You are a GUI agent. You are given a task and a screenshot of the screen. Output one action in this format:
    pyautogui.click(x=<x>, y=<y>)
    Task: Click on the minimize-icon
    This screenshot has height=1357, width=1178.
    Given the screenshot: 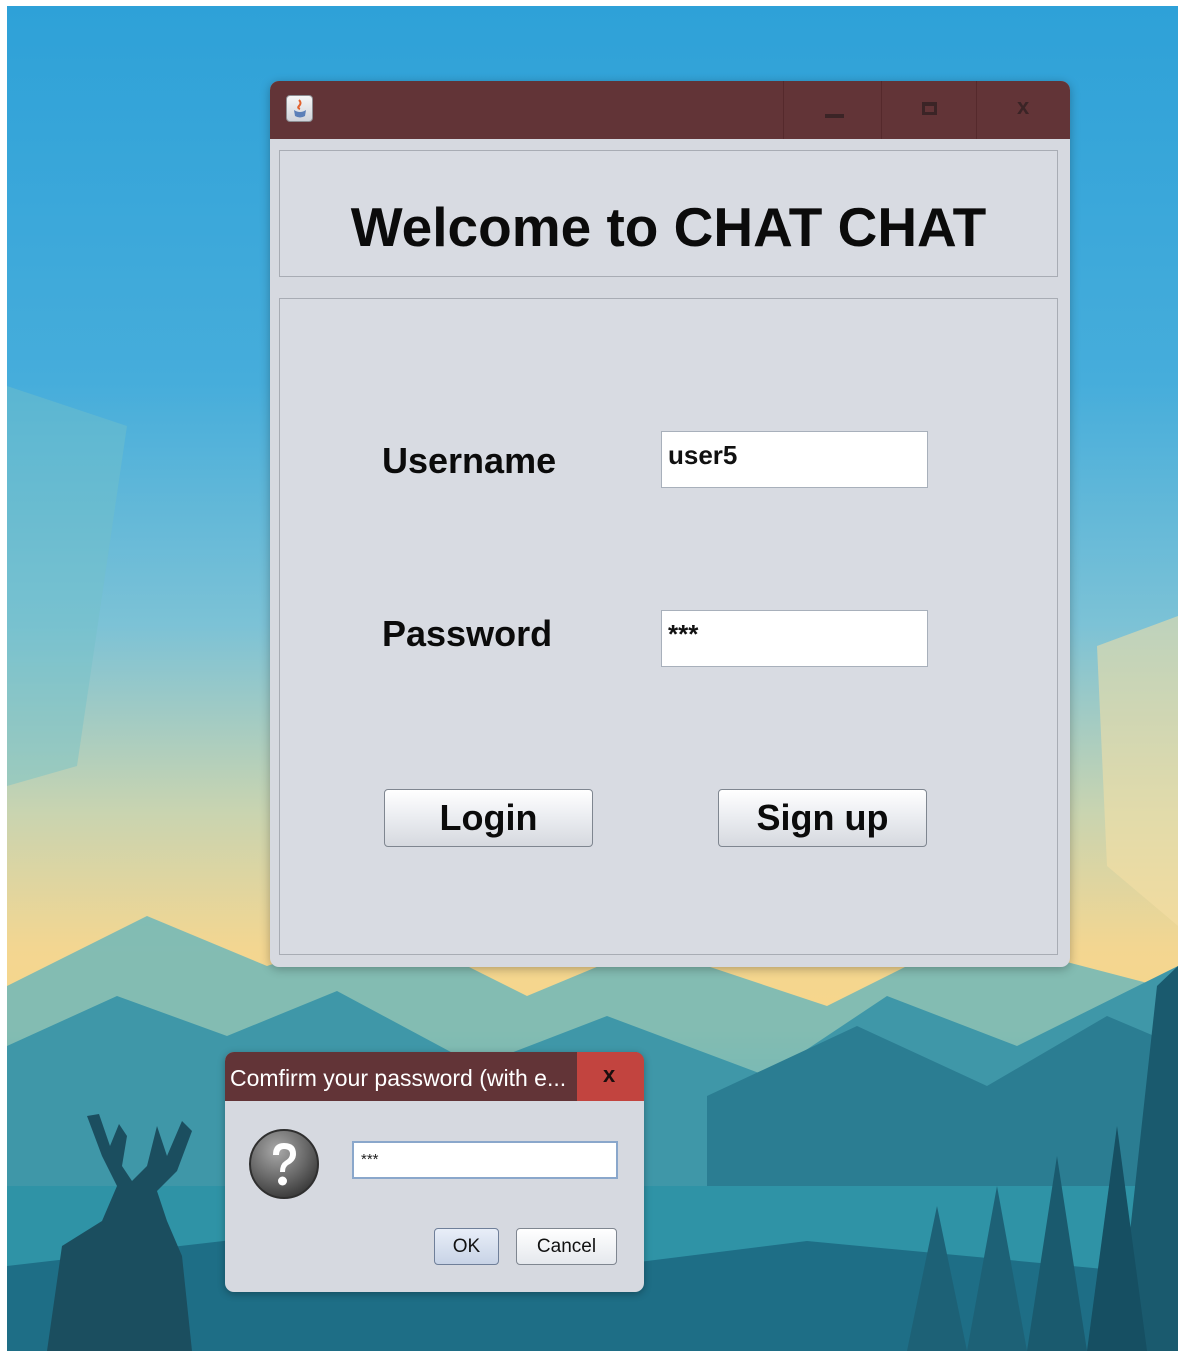 What is the action you would take?
    pyautogui.click(x=834, y=116)
    